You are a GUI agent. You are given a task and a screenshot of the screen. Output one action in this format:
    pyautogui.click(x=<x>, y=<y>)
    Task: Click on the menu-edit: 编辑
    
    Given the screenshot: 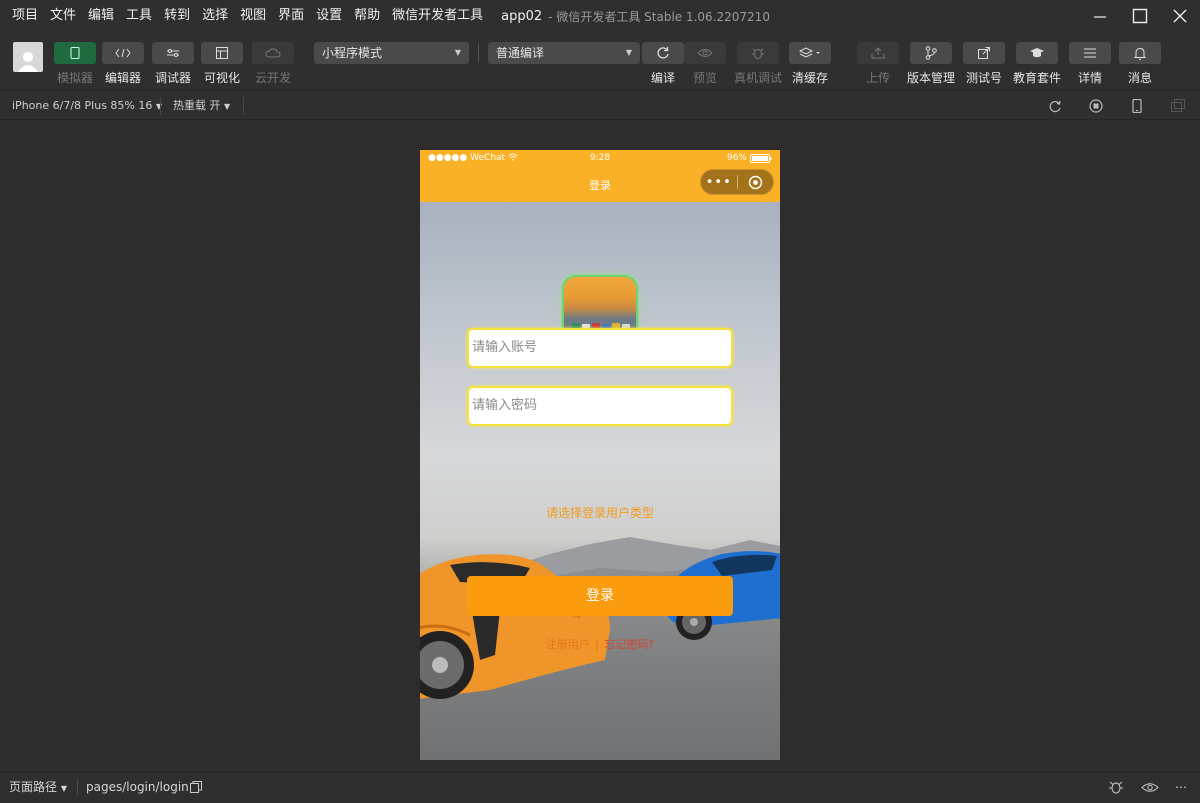 What is the action you would take?
    pyautogui.click(x=101, y=16)
    